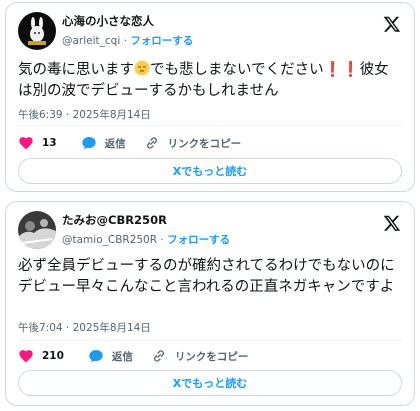 Image resolution: width=420 pixels, height=411 pixels. What do you see at coordinates (37, 143) in the screenshot?
I see `like-button: 13` at bounding box center [37, 143].